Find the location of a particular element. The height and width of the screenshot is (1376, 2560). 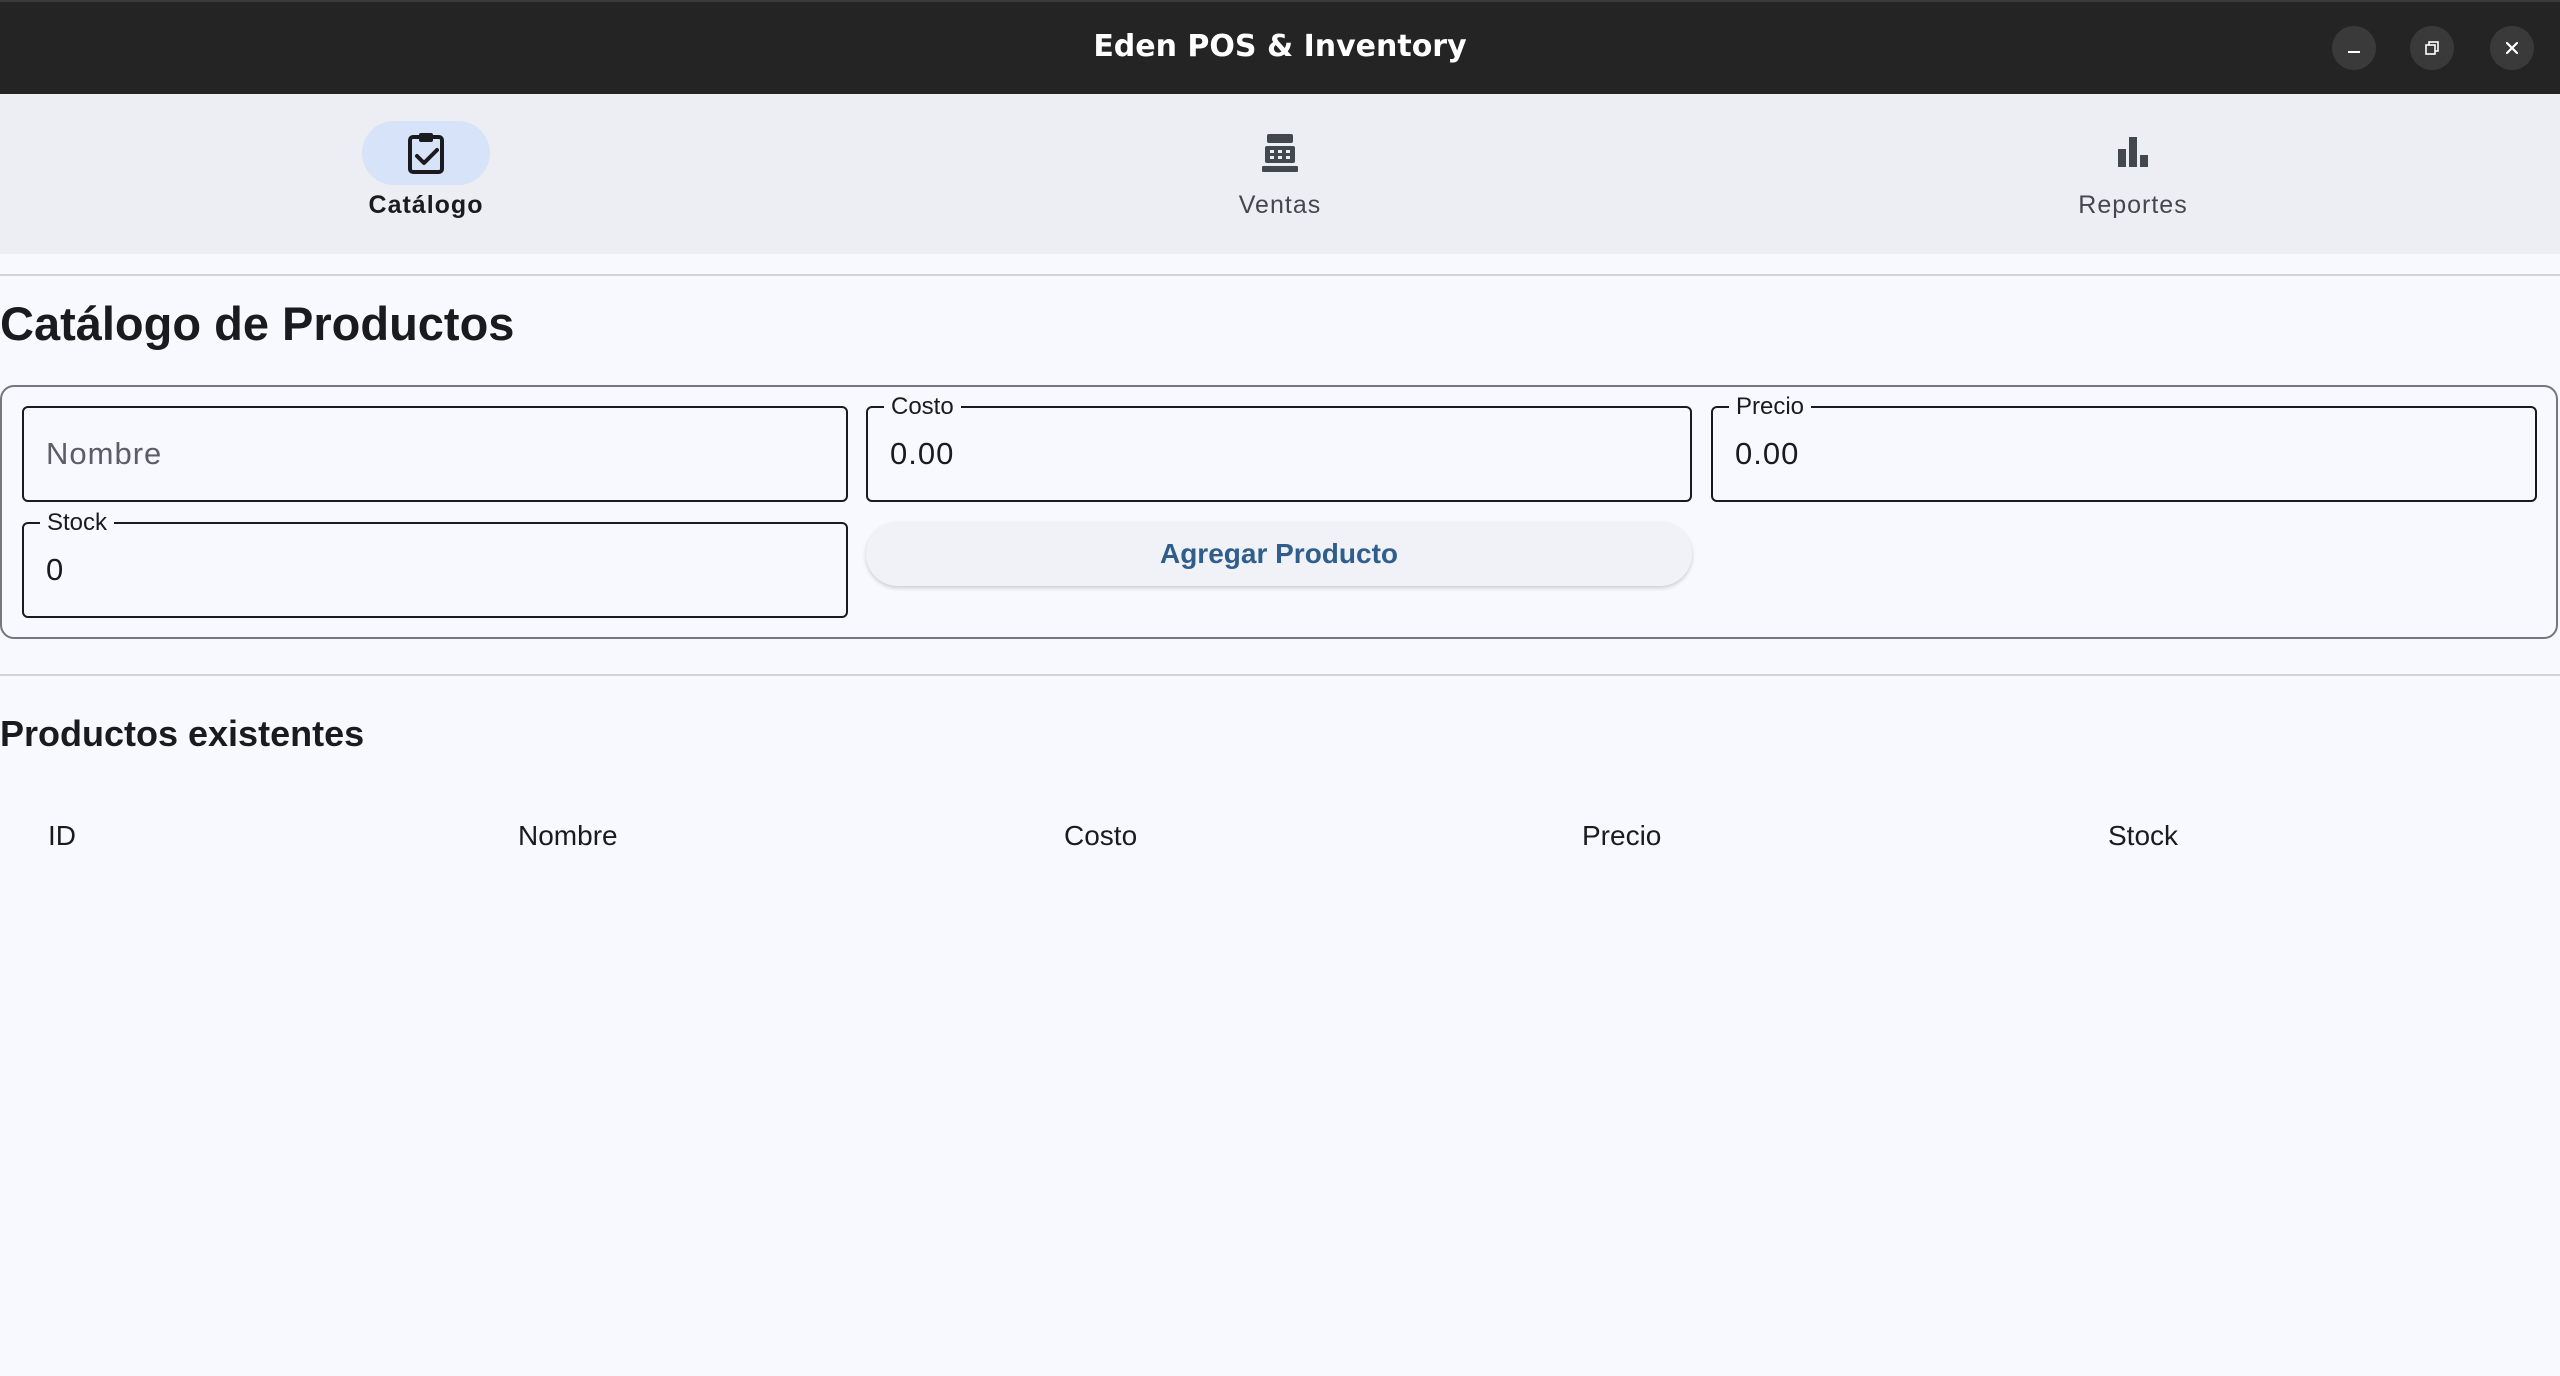

restore-icon is located at coordinates (2432, 48).